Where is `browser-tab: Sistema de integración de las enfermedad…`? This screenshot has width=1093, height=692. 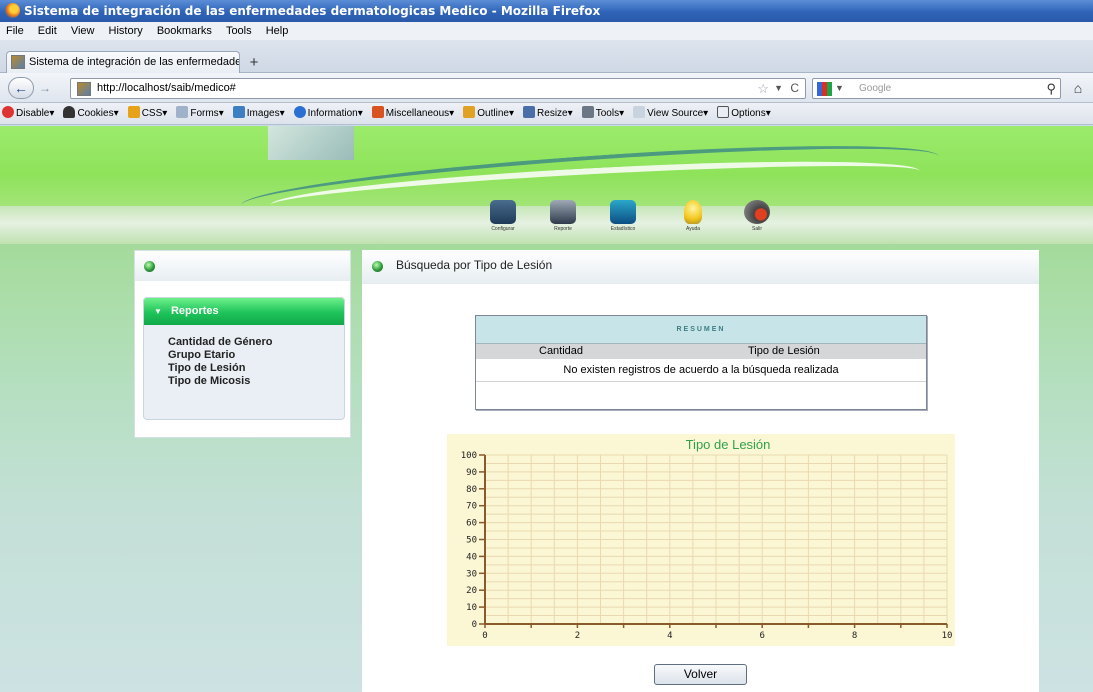 browser-tab: Sistema de integración de las enfermedad… is located at coordinates (123, 62).